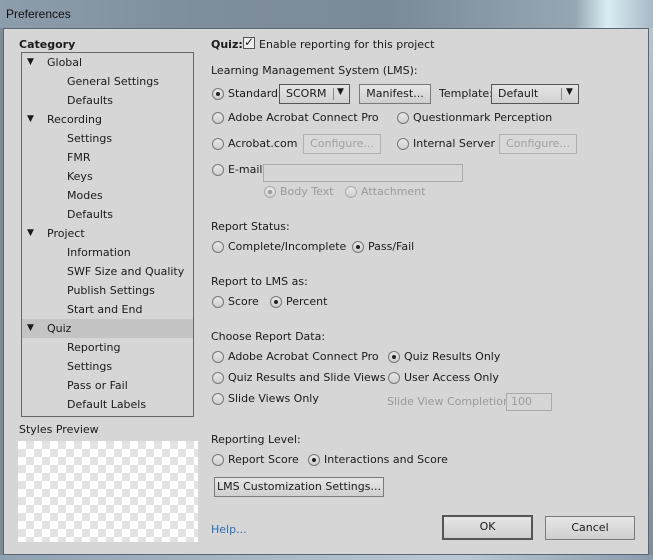  Describe the element at coordinates (243, 301) in the screenshot. I see `score-label: Score` at that location.